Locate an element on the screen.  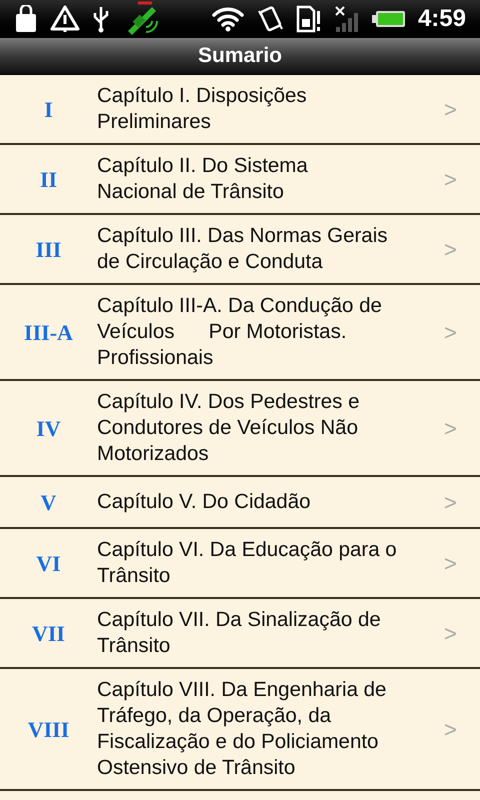
title-text: Sumario is located at coordinates (240, 56).